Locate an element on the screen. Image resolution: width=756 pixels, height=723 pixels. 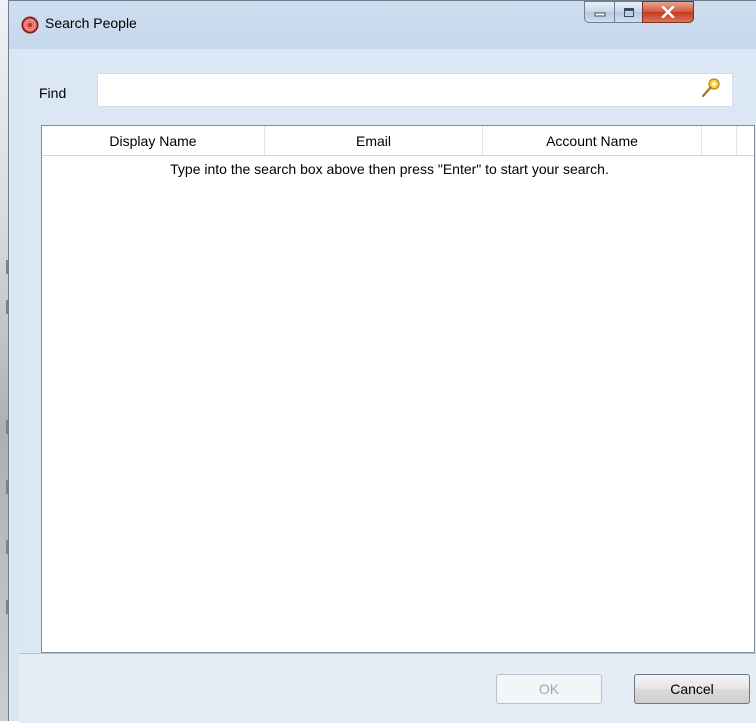
search-box is located at coordinates (415, 90).